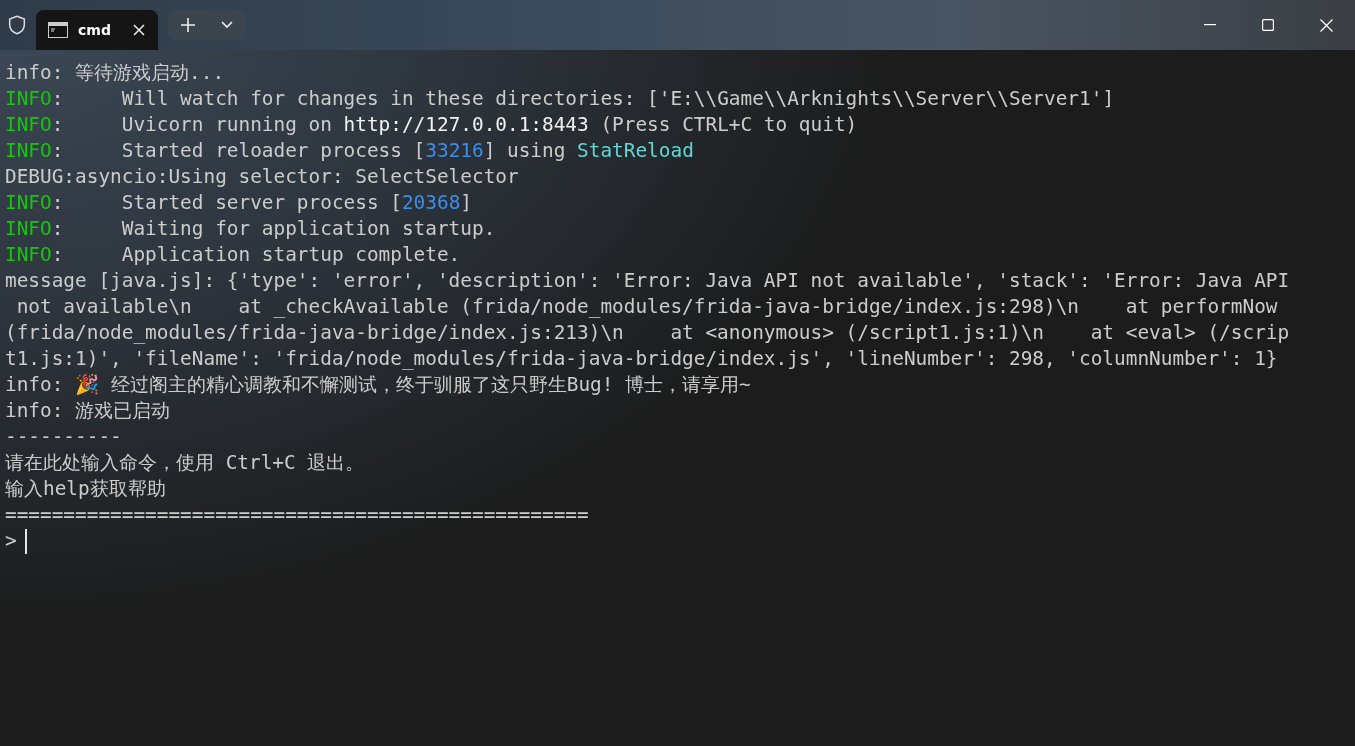 Image resolution: width=1355 pixels, height=746 pixels. Describe the element at coordinates (97, 30) in the screenshot. I see `terminal-tab: cmd` at that location.